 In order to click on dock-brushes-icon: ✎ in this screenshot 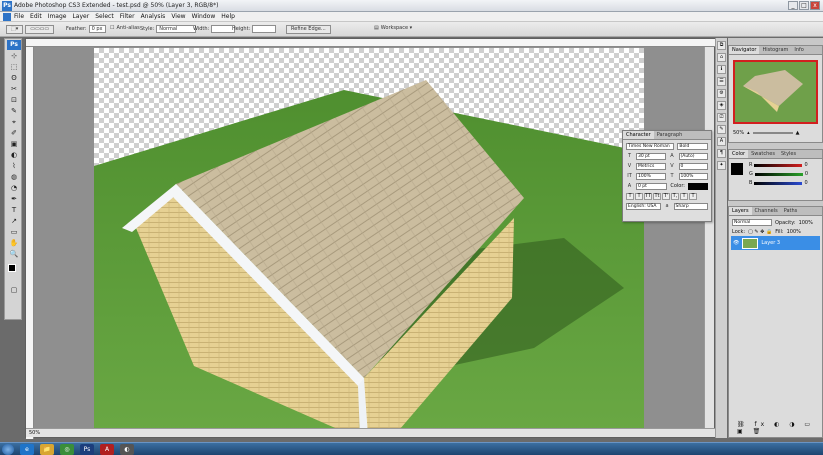, I will do `click(721, 129)`.